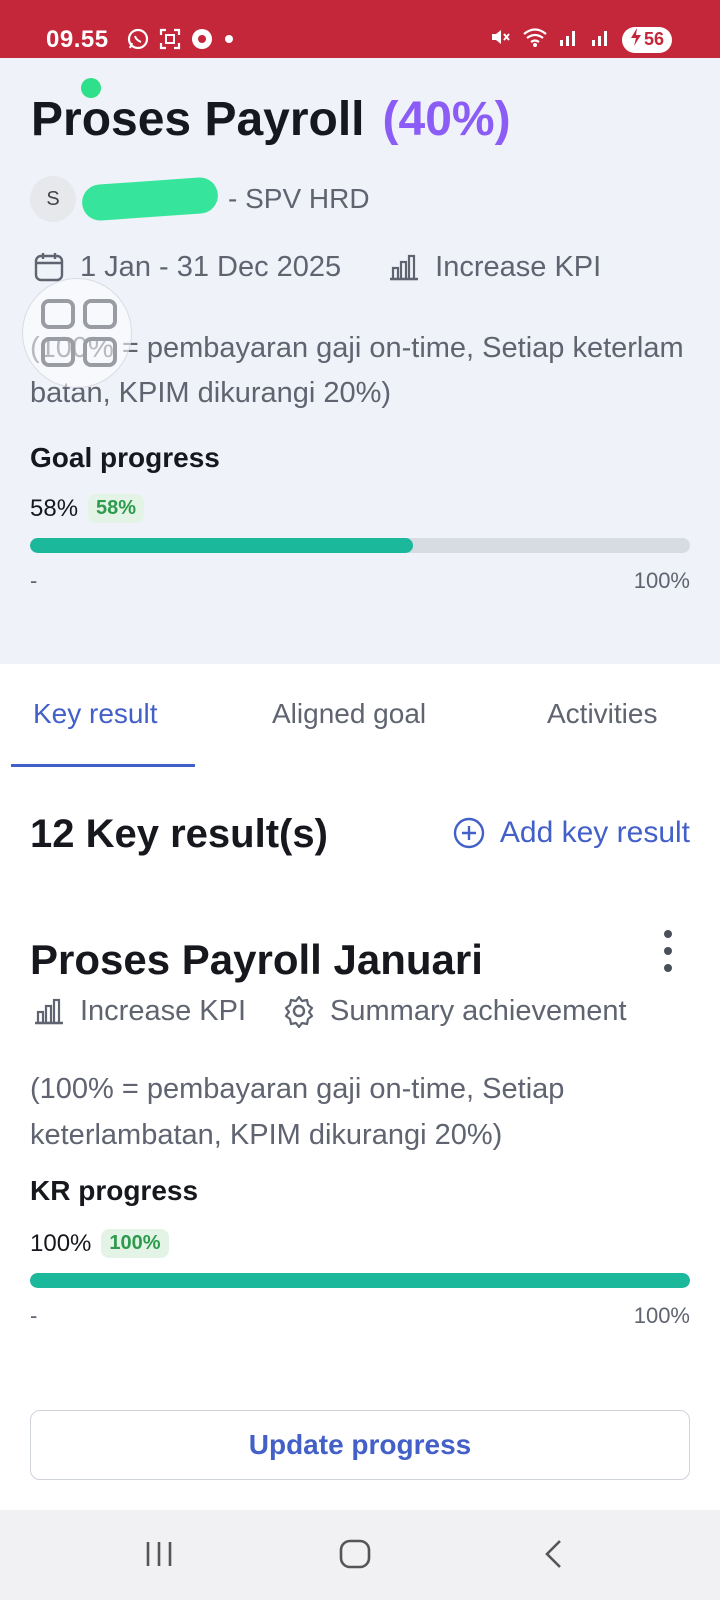 The width and height of the screenshot is (720, 1600). I want to click on tab-bar: Key result Aligned goal Activities, so click(360, 717).